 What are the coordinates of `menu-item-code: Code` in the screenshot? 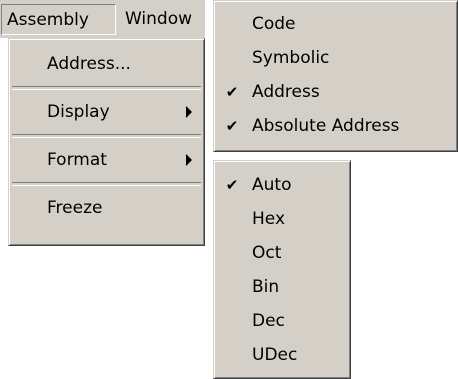 It's located at (335, 24).